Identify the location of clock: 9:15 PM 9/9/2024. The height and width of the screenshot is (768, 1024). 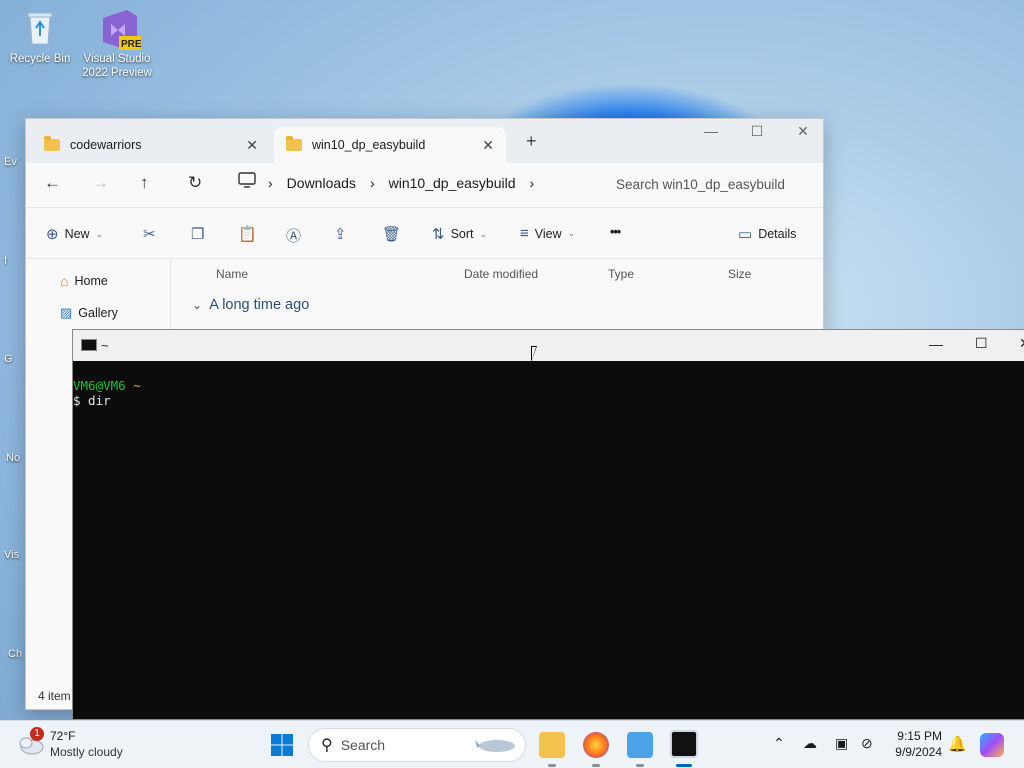
(916, 744).